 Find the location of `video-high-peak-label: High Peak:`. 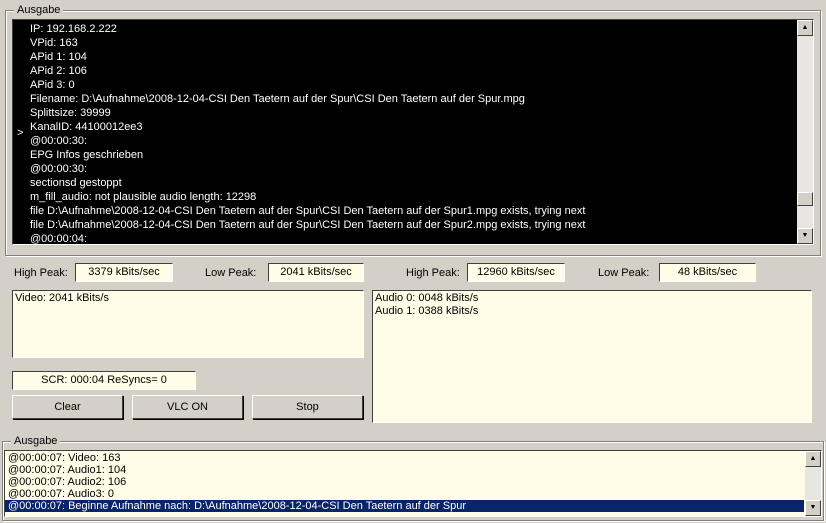

video-high-peak-label: High Peak: is located at coordinates (41, 273).